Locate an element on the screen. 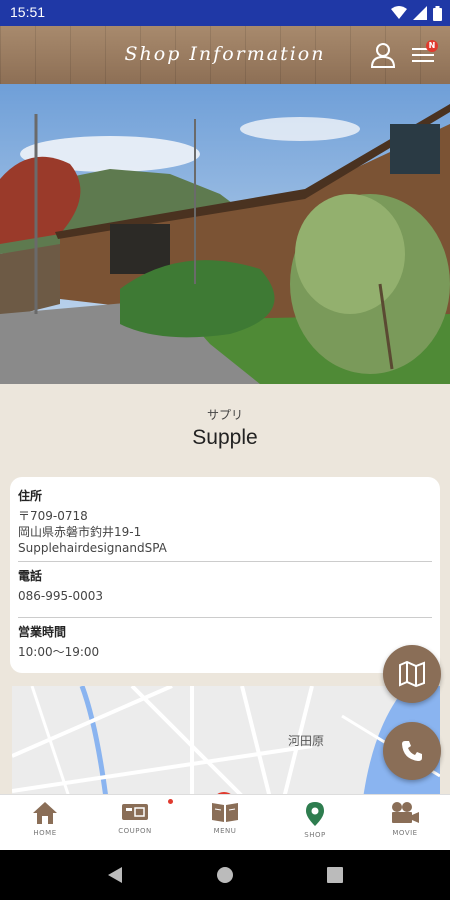 The image size is (450, 900). tab-movie-label: MOVIE is located at coordinates (405, 833).